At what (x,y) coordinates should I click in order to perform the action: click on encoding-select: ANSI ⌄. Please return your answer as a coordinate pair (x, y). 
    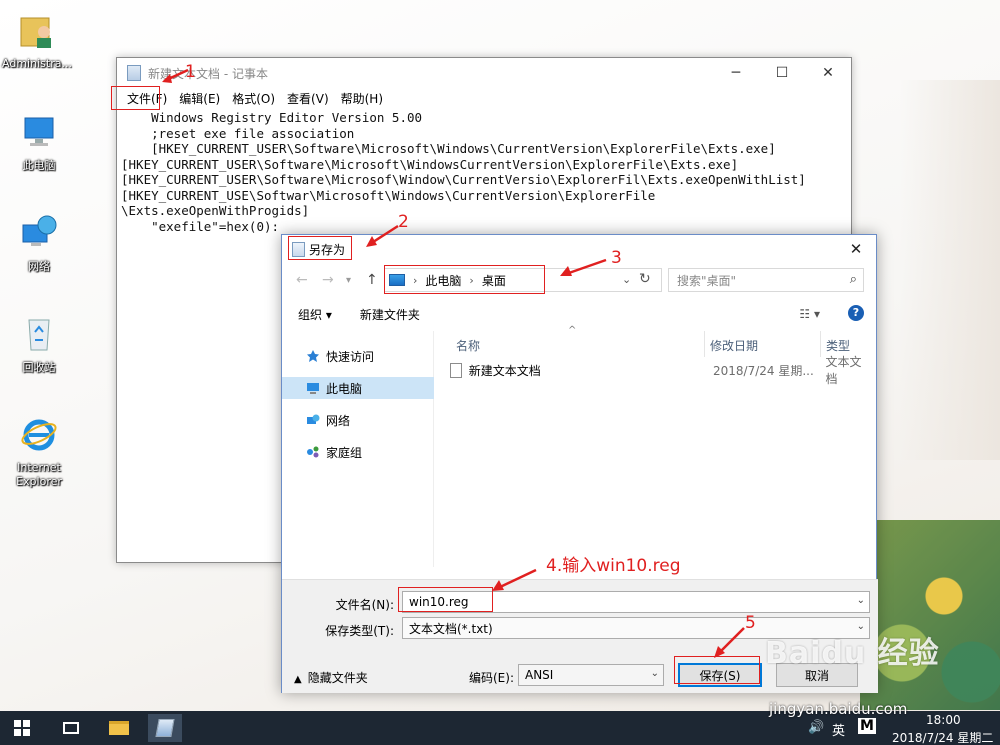
    Looking at the image, I should click on (591, 675).